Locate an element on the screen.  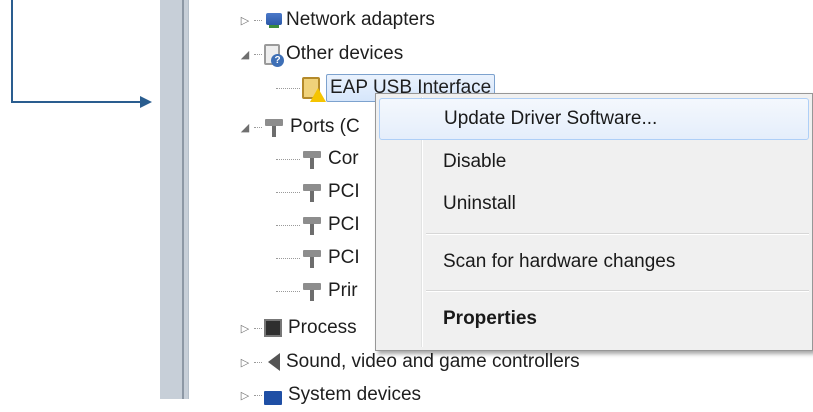
tree-item-label: Network adapters is located at coordinates (360, 19).